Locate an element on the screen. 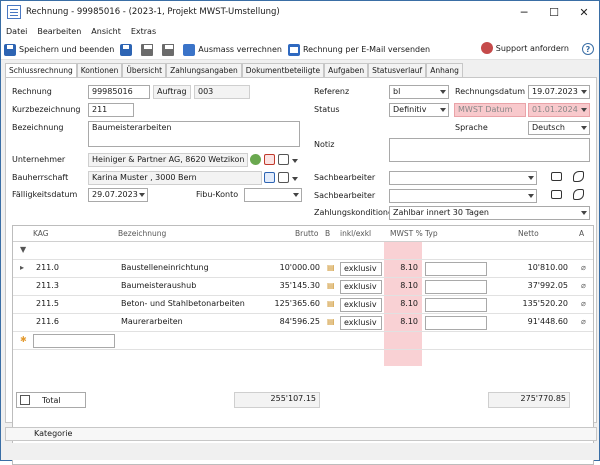 This screenshot has height=465, width=600. filter-icon: ▼ is located at coordinates (23, 251).